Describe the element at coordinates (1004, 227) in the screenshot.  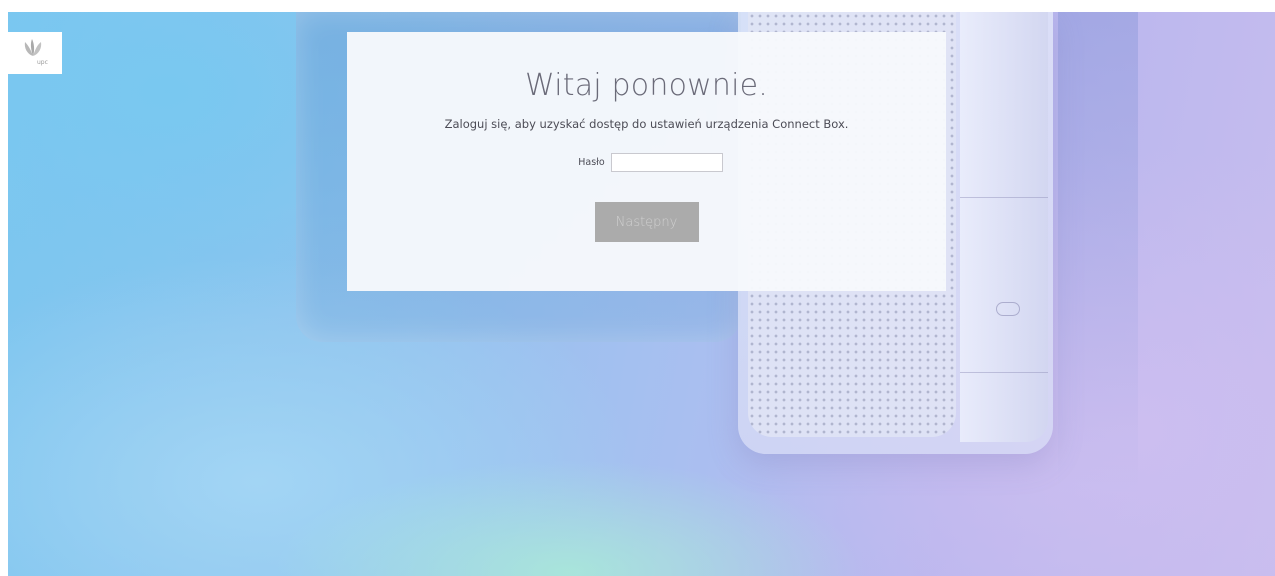
I see `router-side-panel` at that location.